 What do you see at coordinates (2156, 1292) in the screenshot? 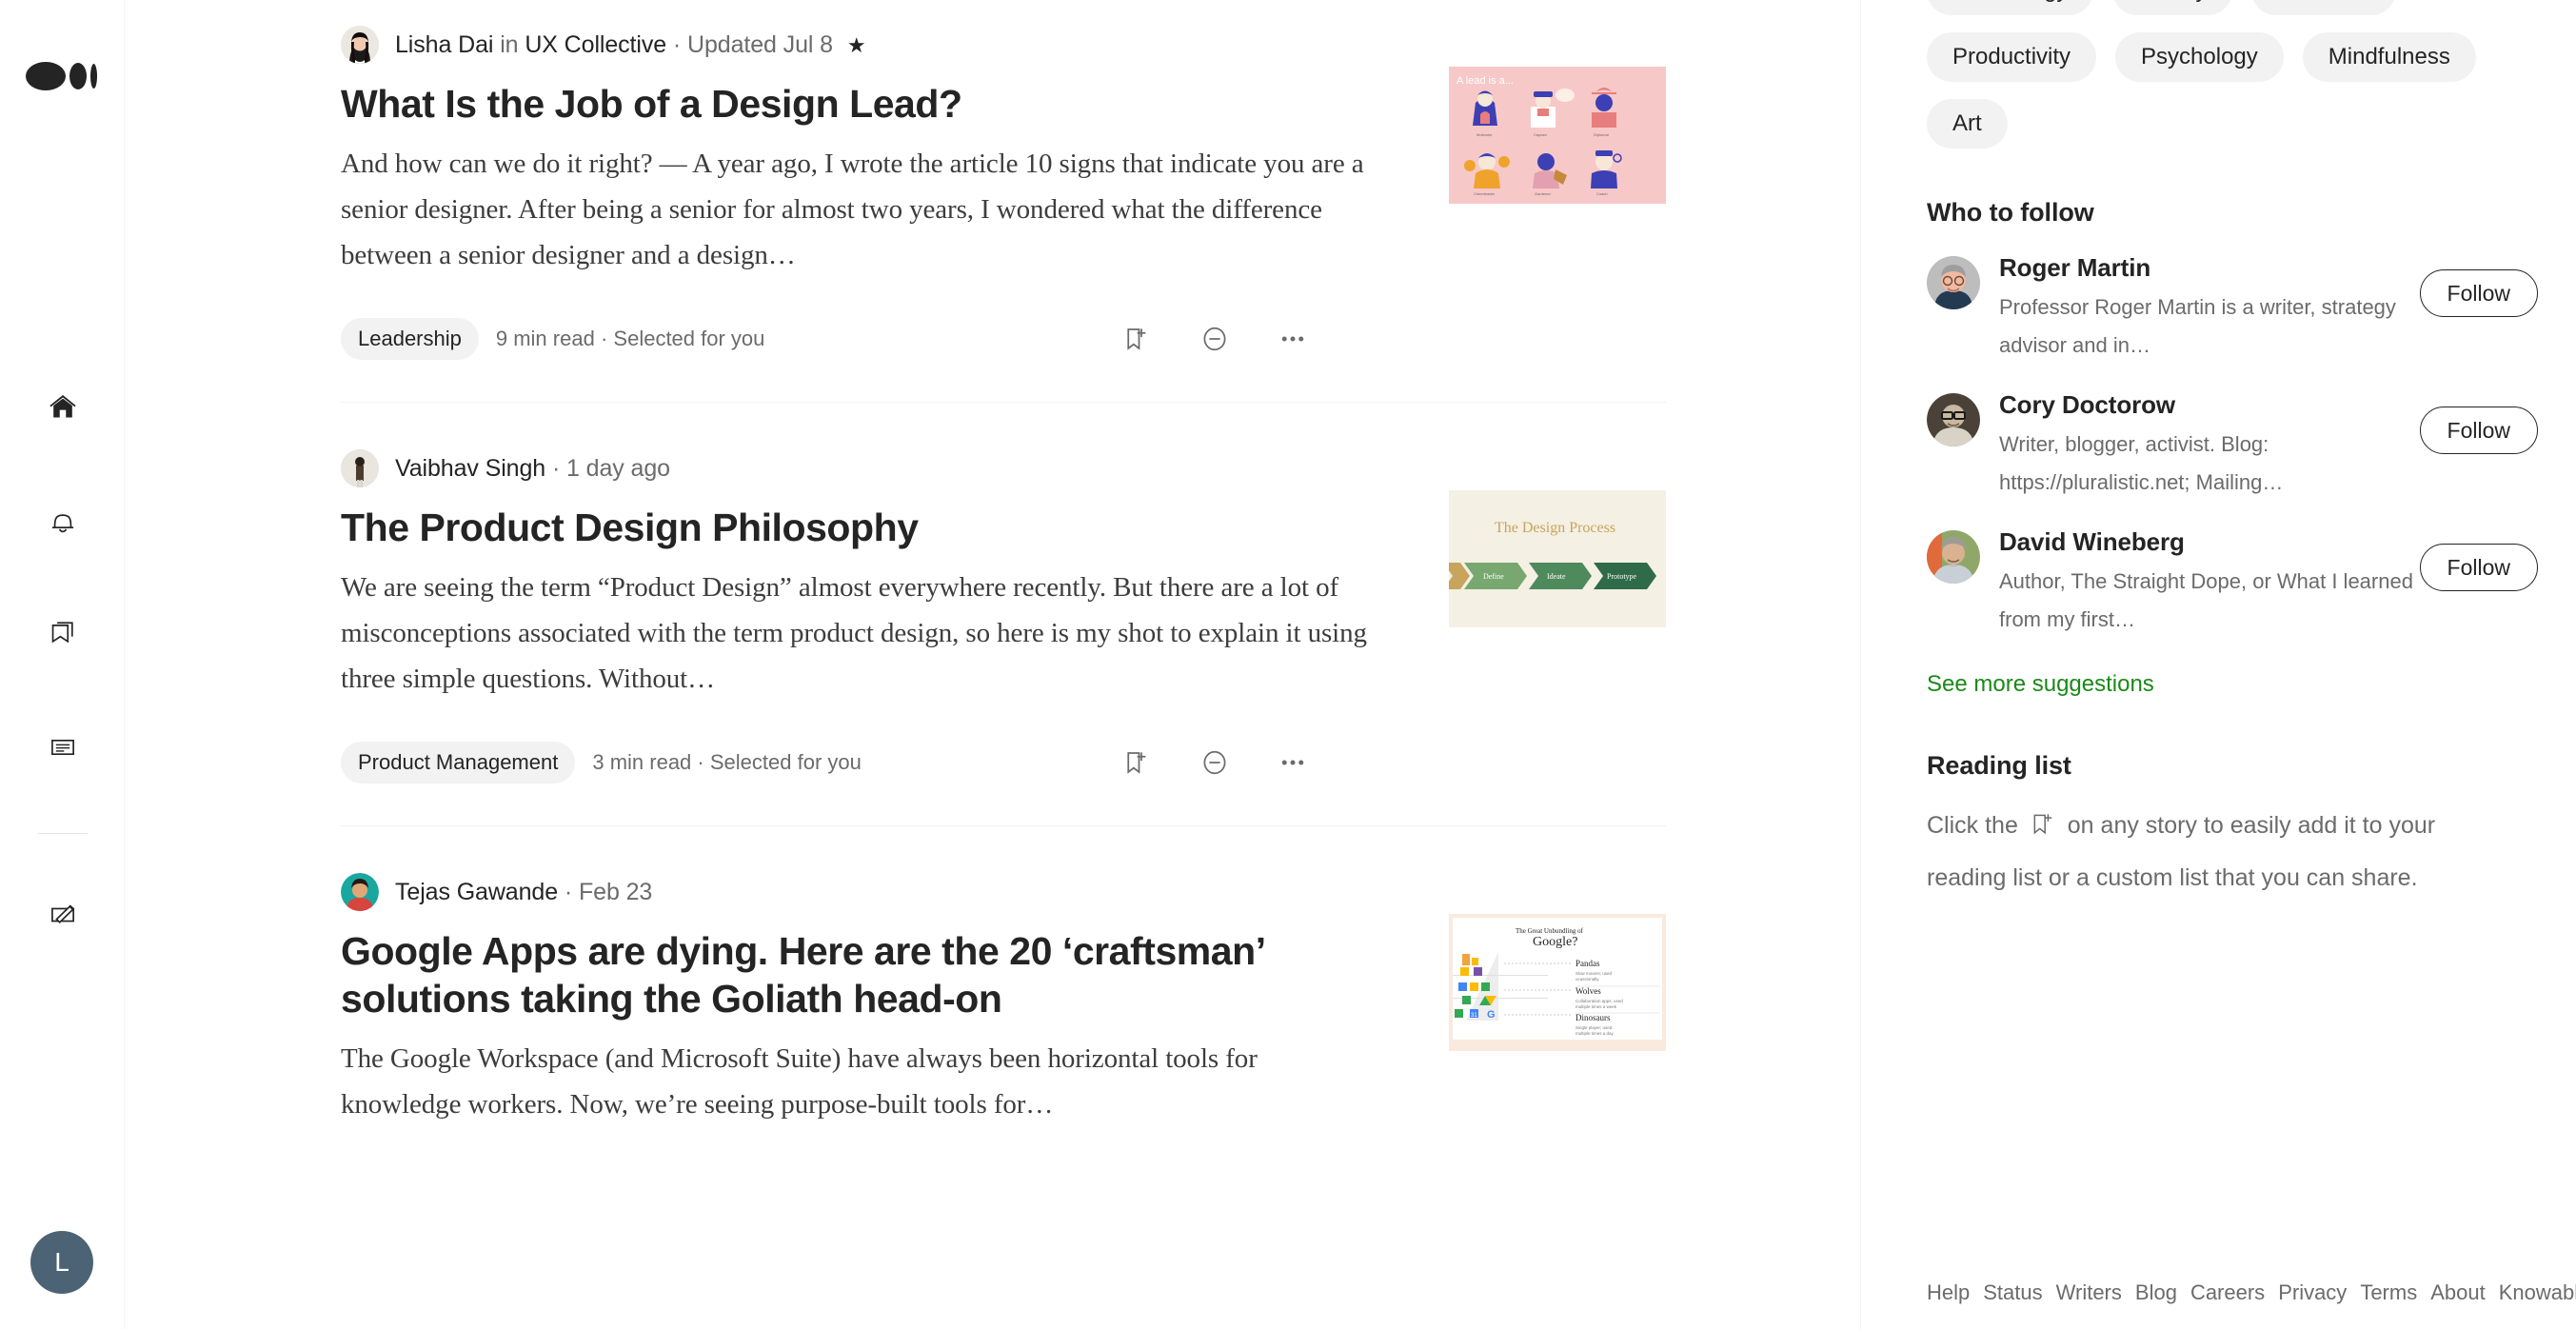
I see `footer-link-blog: Blog` at bounding box center [2156, 1292].